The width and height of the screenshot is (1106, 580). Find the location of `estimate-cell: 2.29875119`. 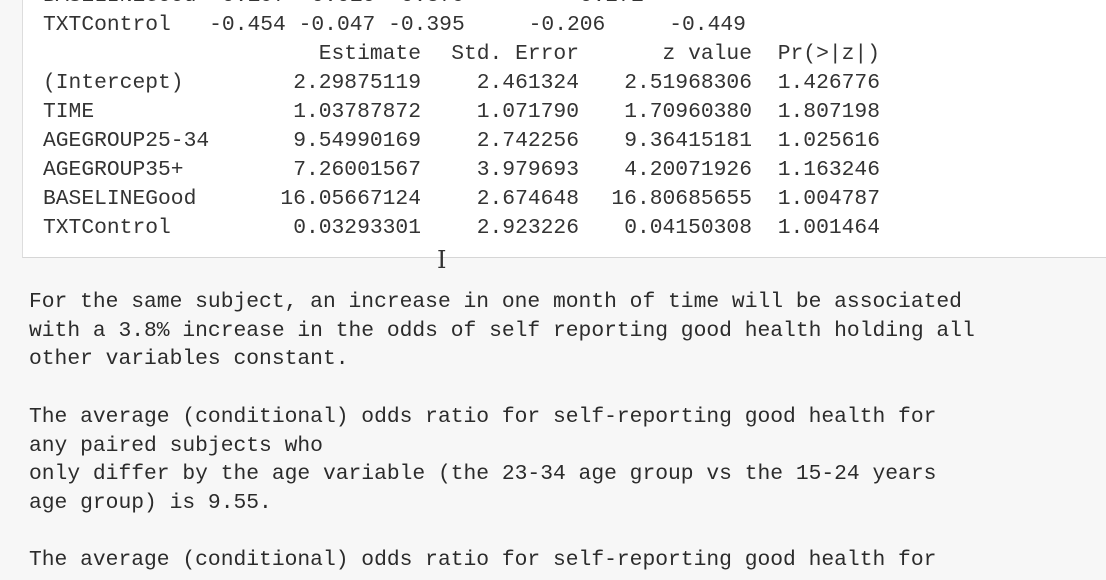

estimate-cell: 2.29875119 is located at coordinates (357, 83).